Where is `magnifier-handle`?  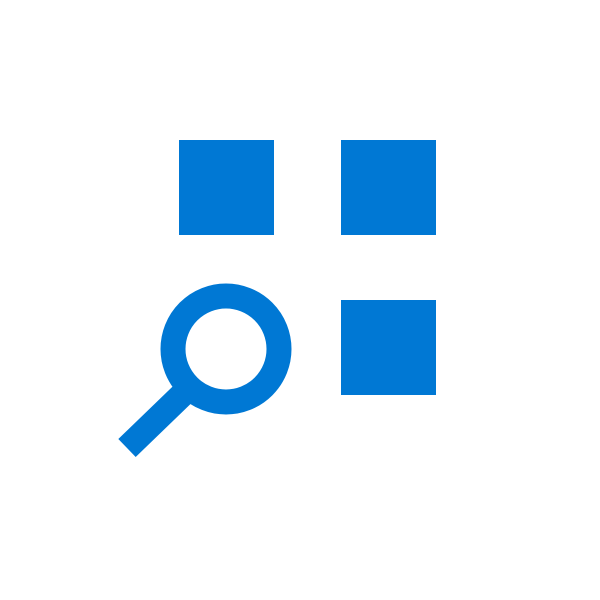
magnifier-handle is located at coordinates (156, 419).